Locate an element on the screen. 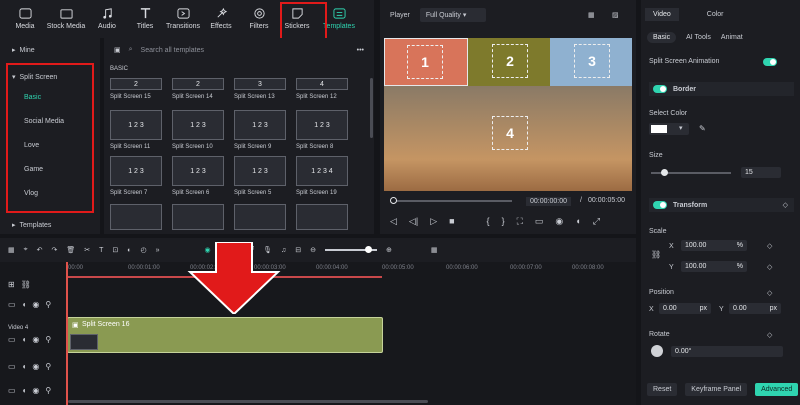 This screenshot has width=800, height=405. advanced-button: Advanced is located at coordinates (777, 389).